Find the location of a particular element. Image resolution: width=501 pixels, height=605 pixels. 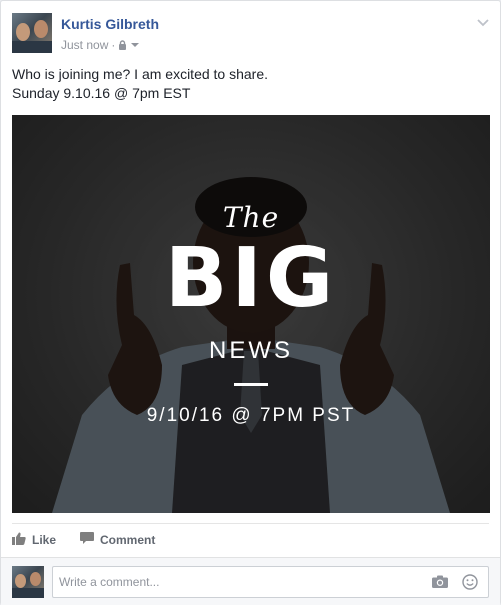

emoji-icon is located at coordinates (470, 584).